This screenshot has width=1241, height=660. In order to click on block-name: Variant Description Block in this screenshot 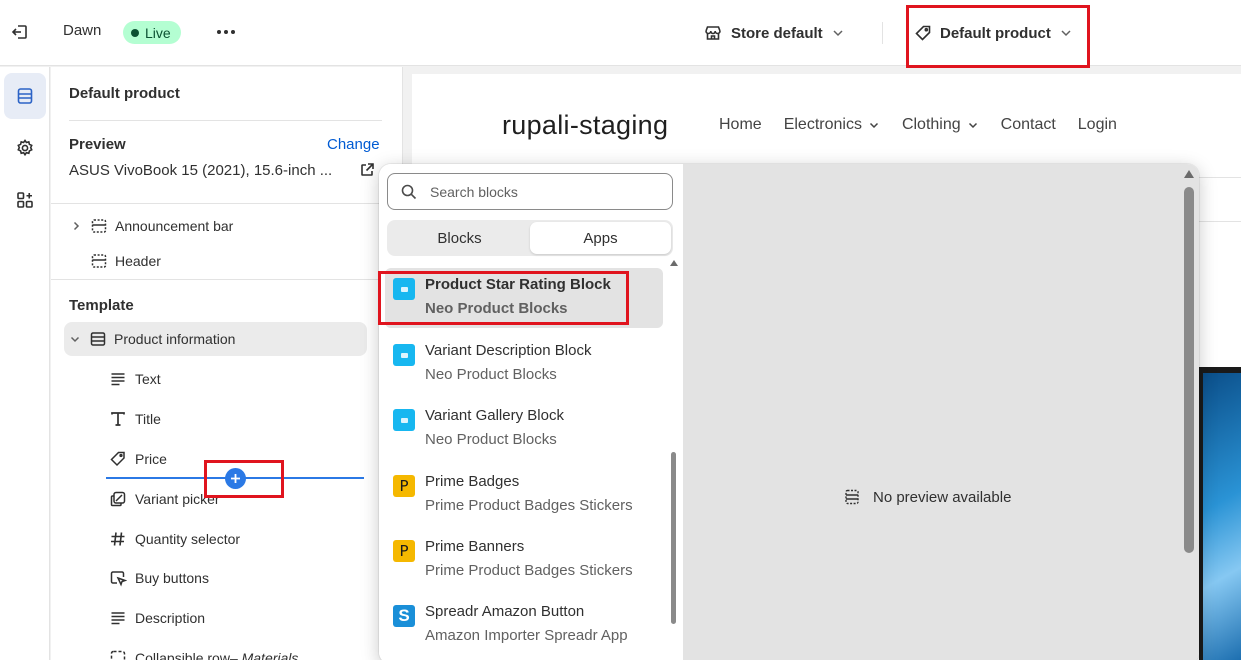, I will do `click(508, 350)`.